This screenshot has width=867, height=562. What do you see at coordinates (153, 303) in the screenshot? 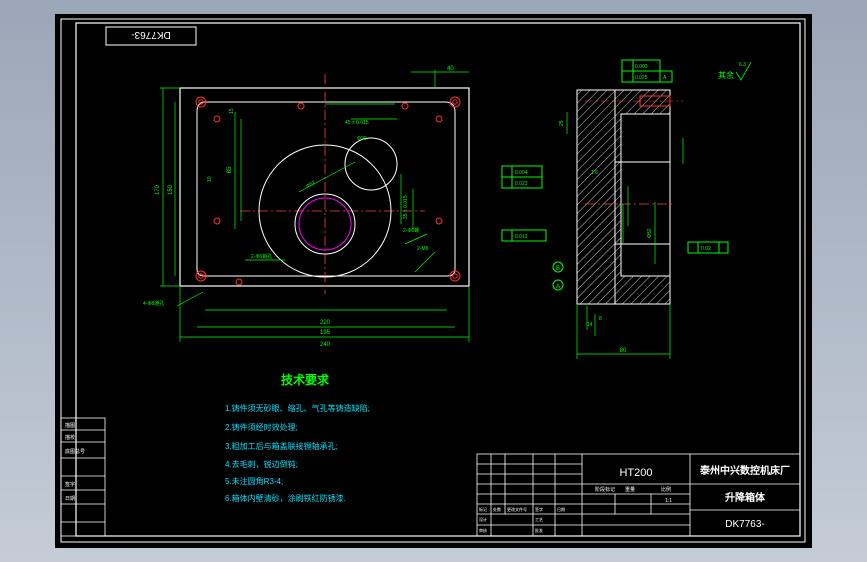
I see `label-4-holes: 4-Φ8通孔` at bounding box center [153, 303].